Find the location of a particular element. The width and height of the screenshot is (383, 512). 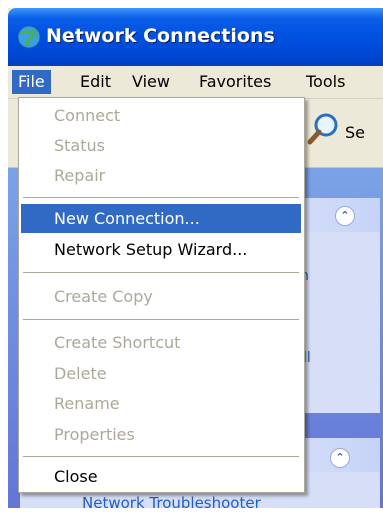

menu-item-create-shortcut: Create Shortcut is located at coordinates (161, 342).